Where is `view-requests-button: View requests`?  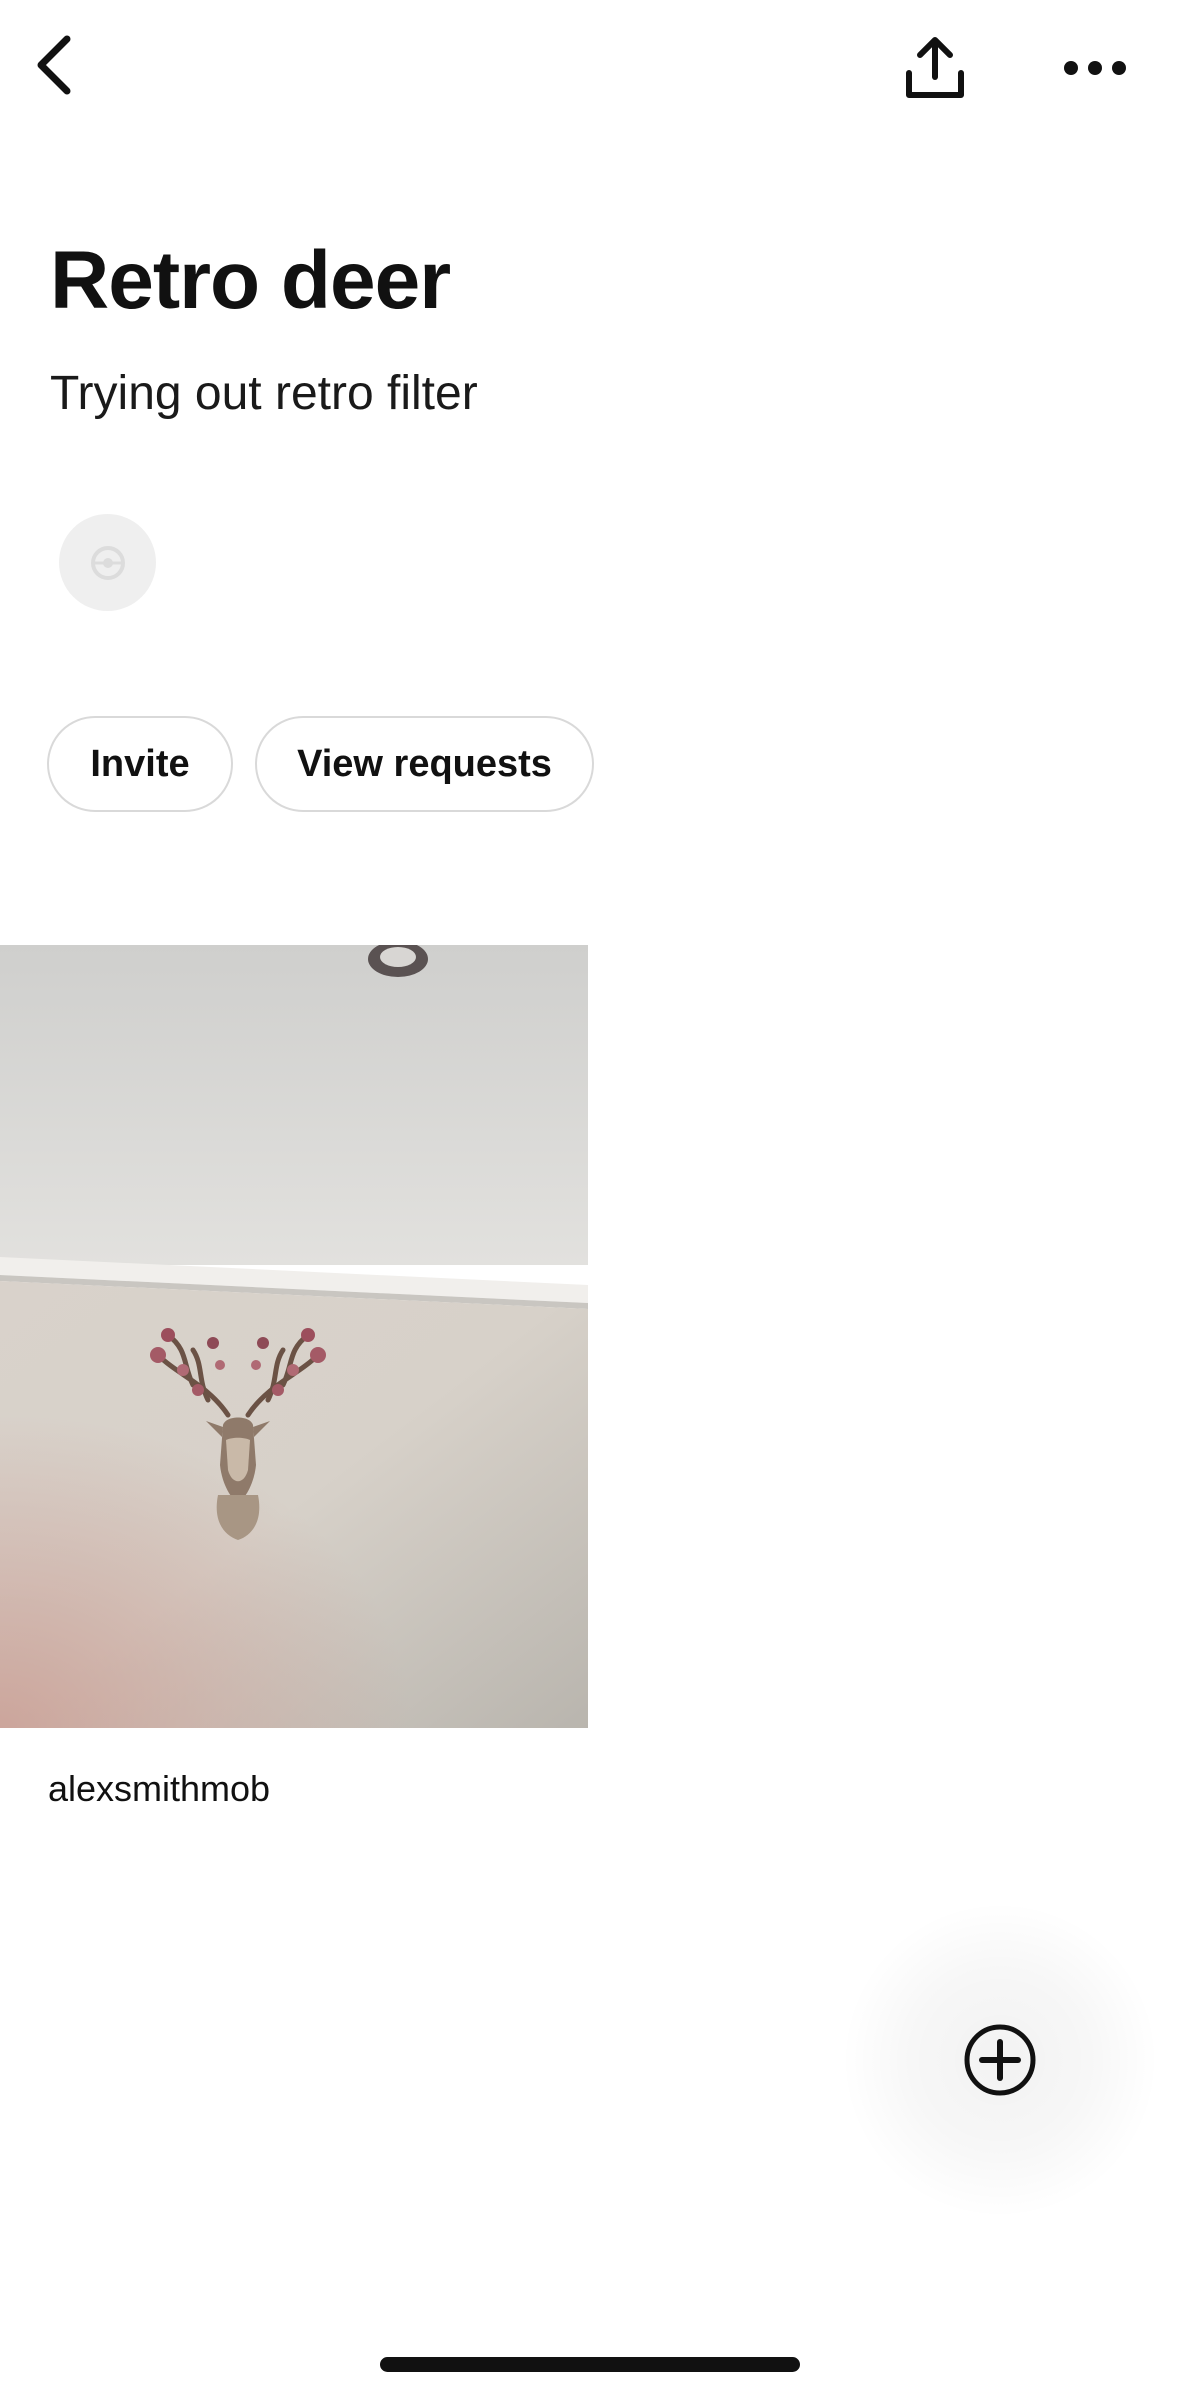 view-requests-button: View requests is located at coordinates (424, 764).